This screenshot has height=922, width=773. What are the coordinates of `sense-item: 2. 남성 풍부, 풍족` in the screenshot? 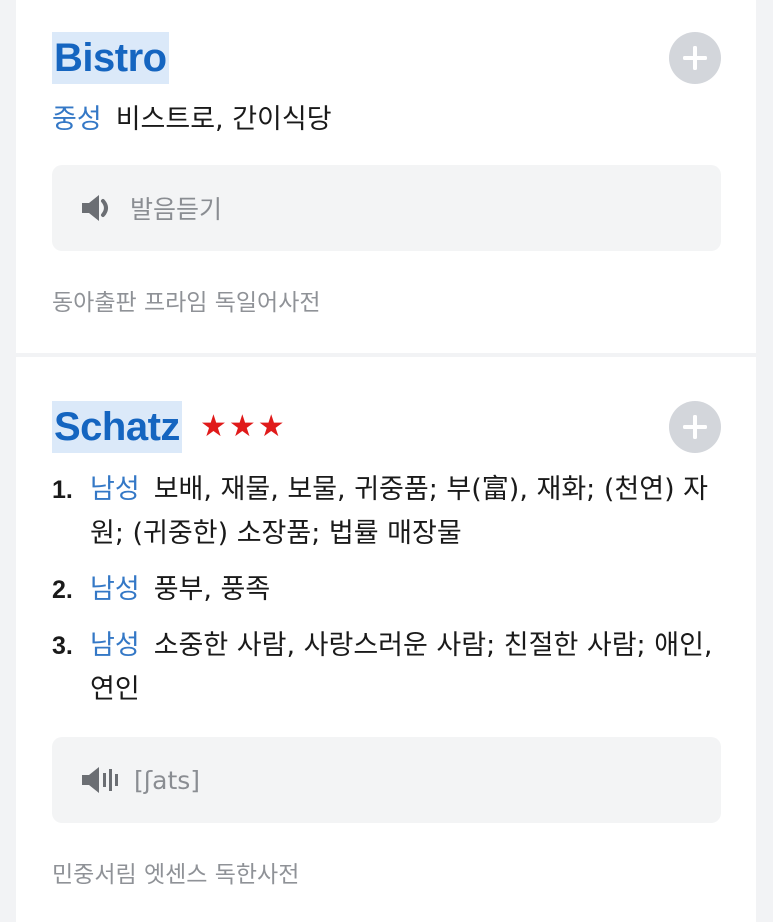 It's located at (386, 590).